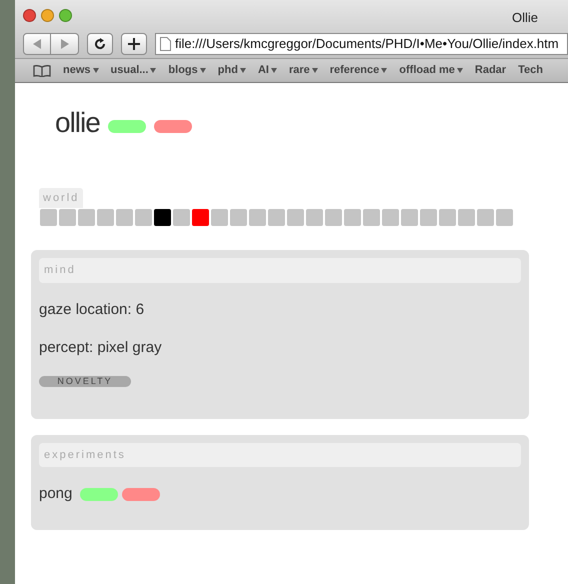  What do you see at coordinates (92, 310) in the screenshot?
I see `status-text: gaze location: 6` at bounding box center [92, 310].